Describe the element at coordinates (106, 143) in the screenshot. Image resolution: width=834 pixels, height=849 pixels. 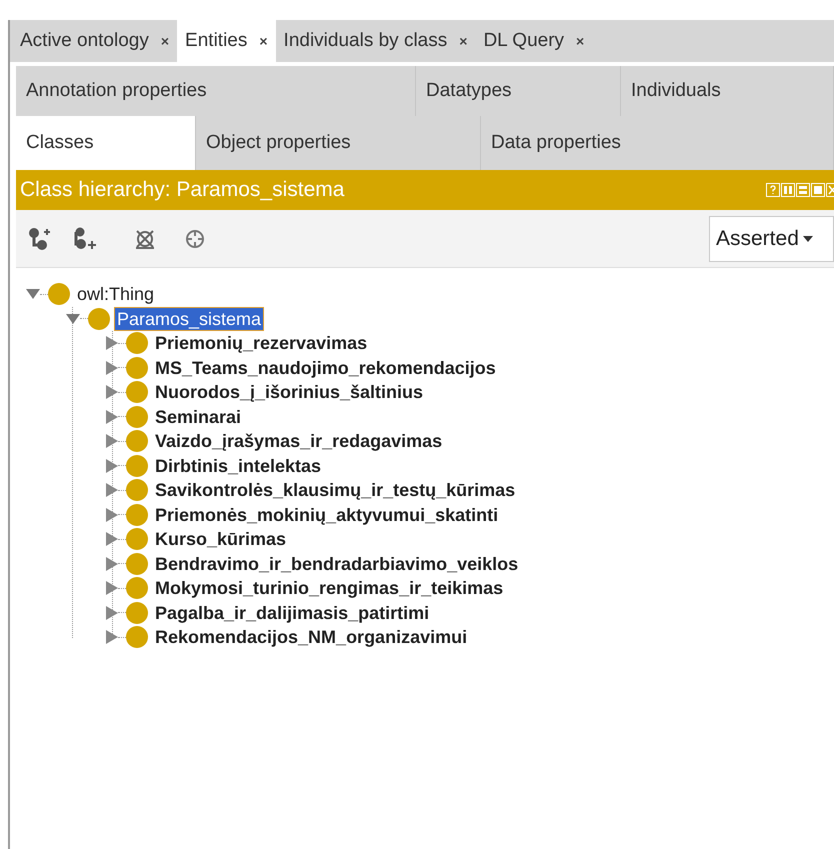
I see `entity-tab: Classes` at that location.